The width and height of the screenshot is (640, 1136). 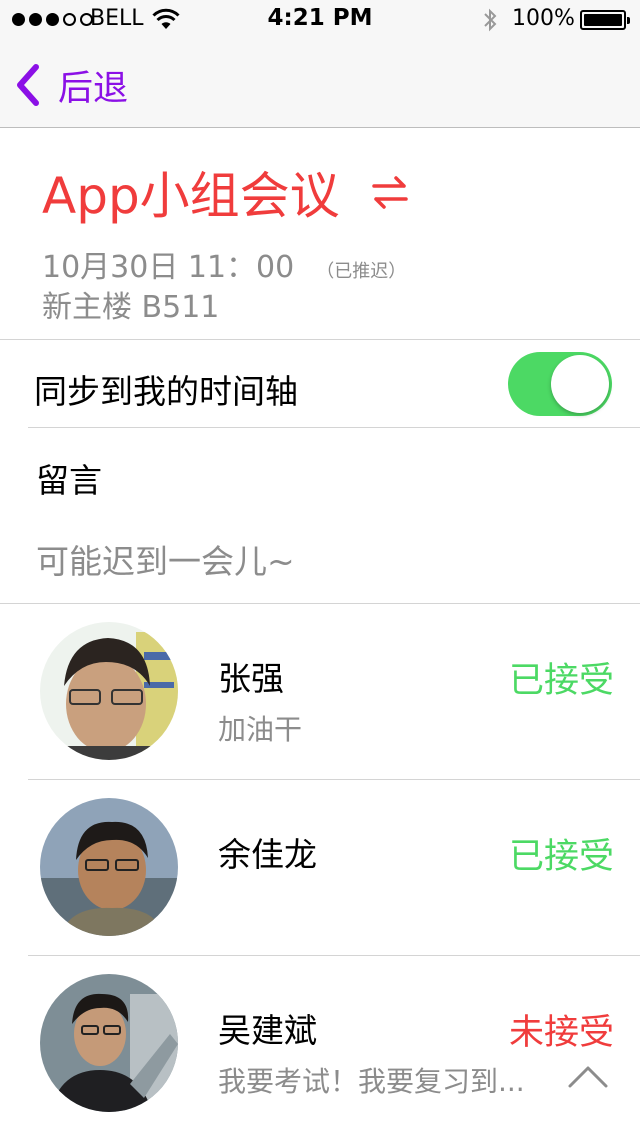 What do you see at coordinates (267, 854) in the screenshot?
I see `attendee-name: 余佳龙` at bounding box center [267, 854].